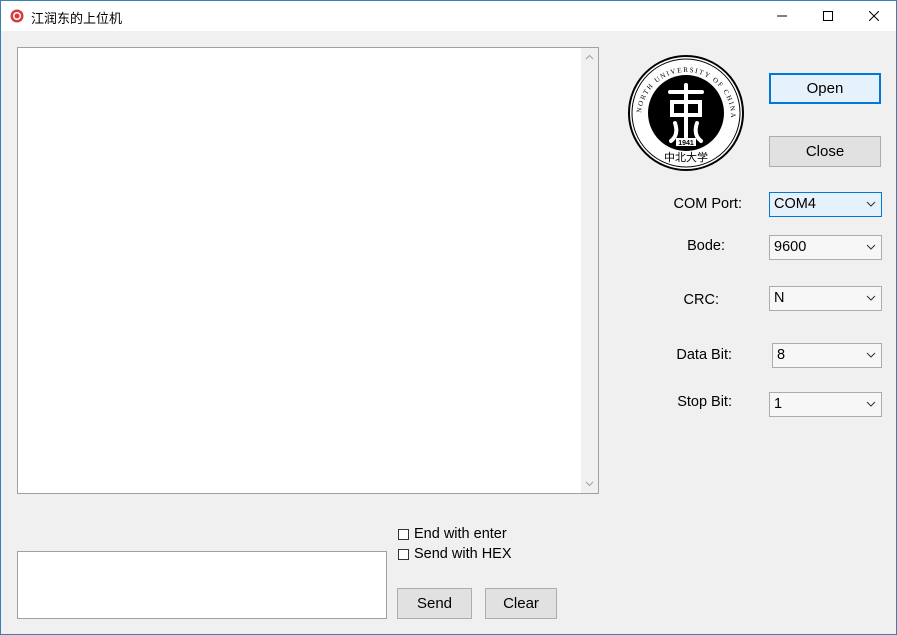  Describe the element at coordinates (589, 57) in the screenshot. I see `scroll-up-icon` at that location.